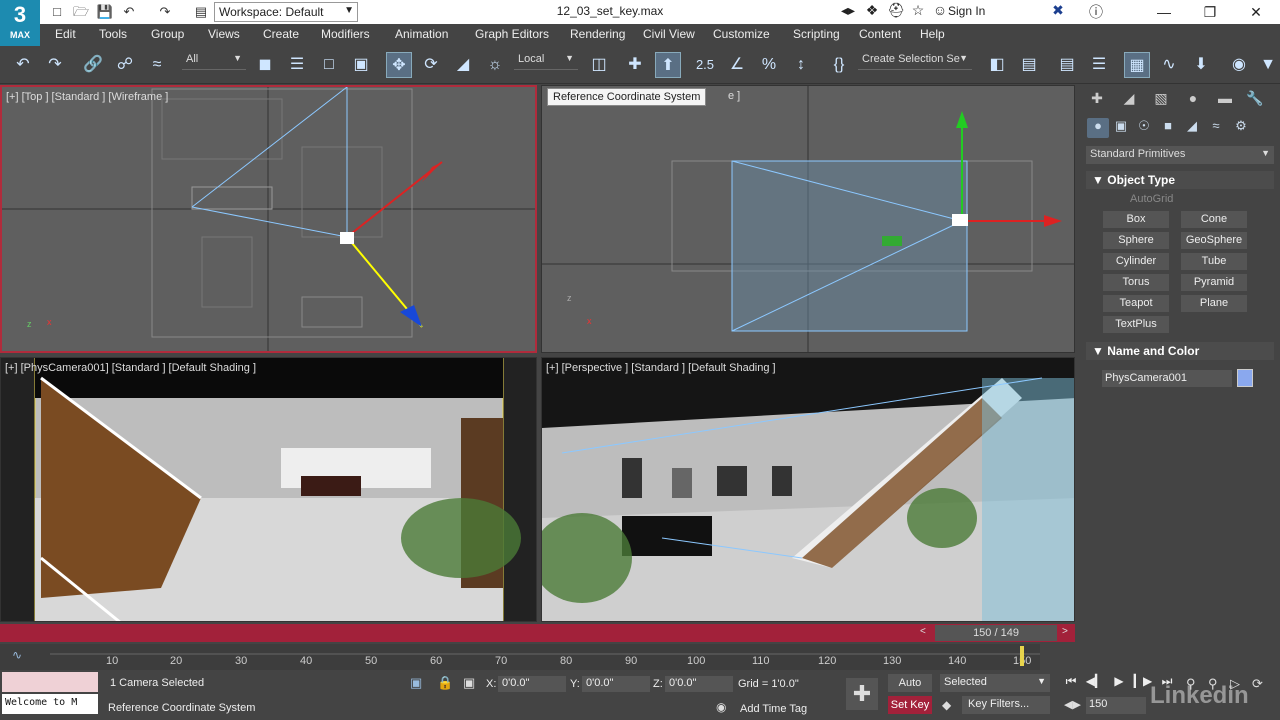  What do you see at coordinates (329, 65) in the screenshot?
I see `rectangle-selection-icon: □` at bounding box center [329, 65].